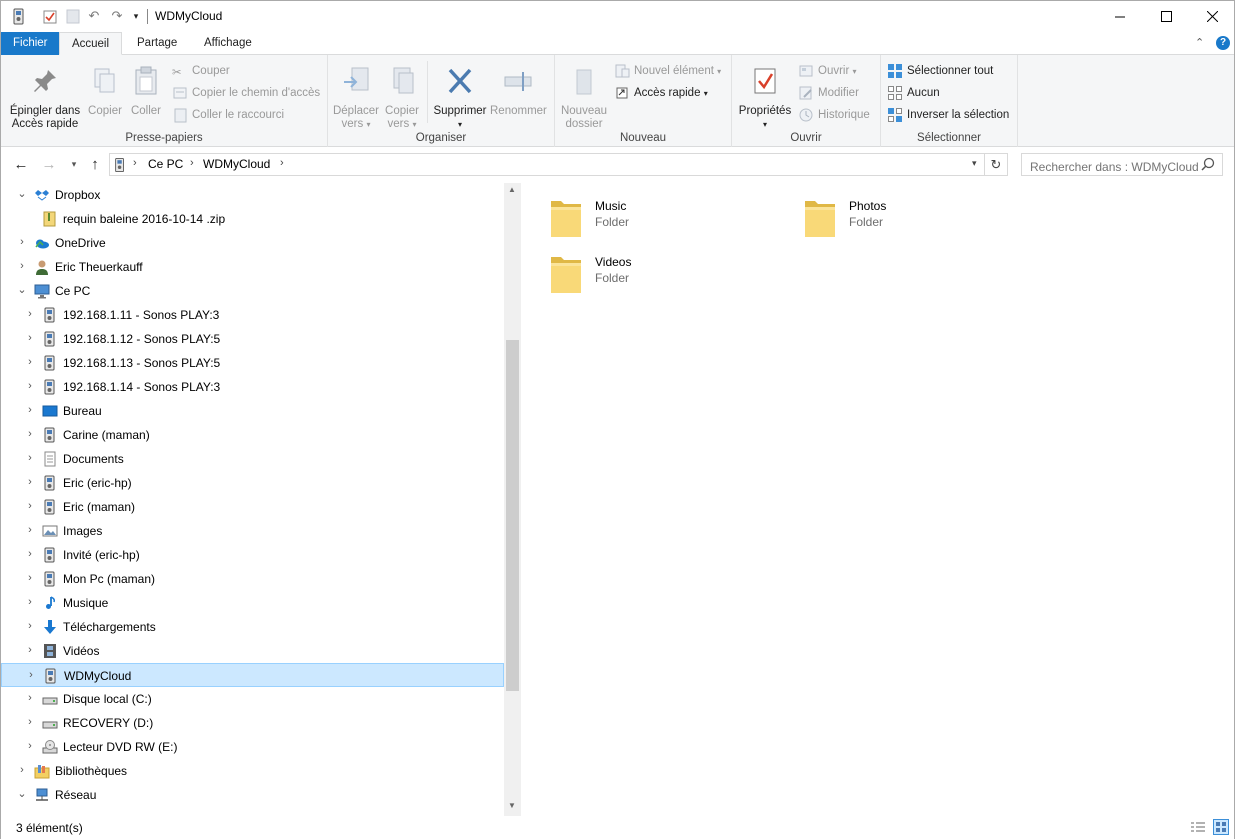 Image resolution: width=1235 pixels, height=839 pixels. What do you see at coordinates (661, 93) in the screenshot?
I see `easy-access-button: Accès rapide ▾` at bounding box center [661, 93].